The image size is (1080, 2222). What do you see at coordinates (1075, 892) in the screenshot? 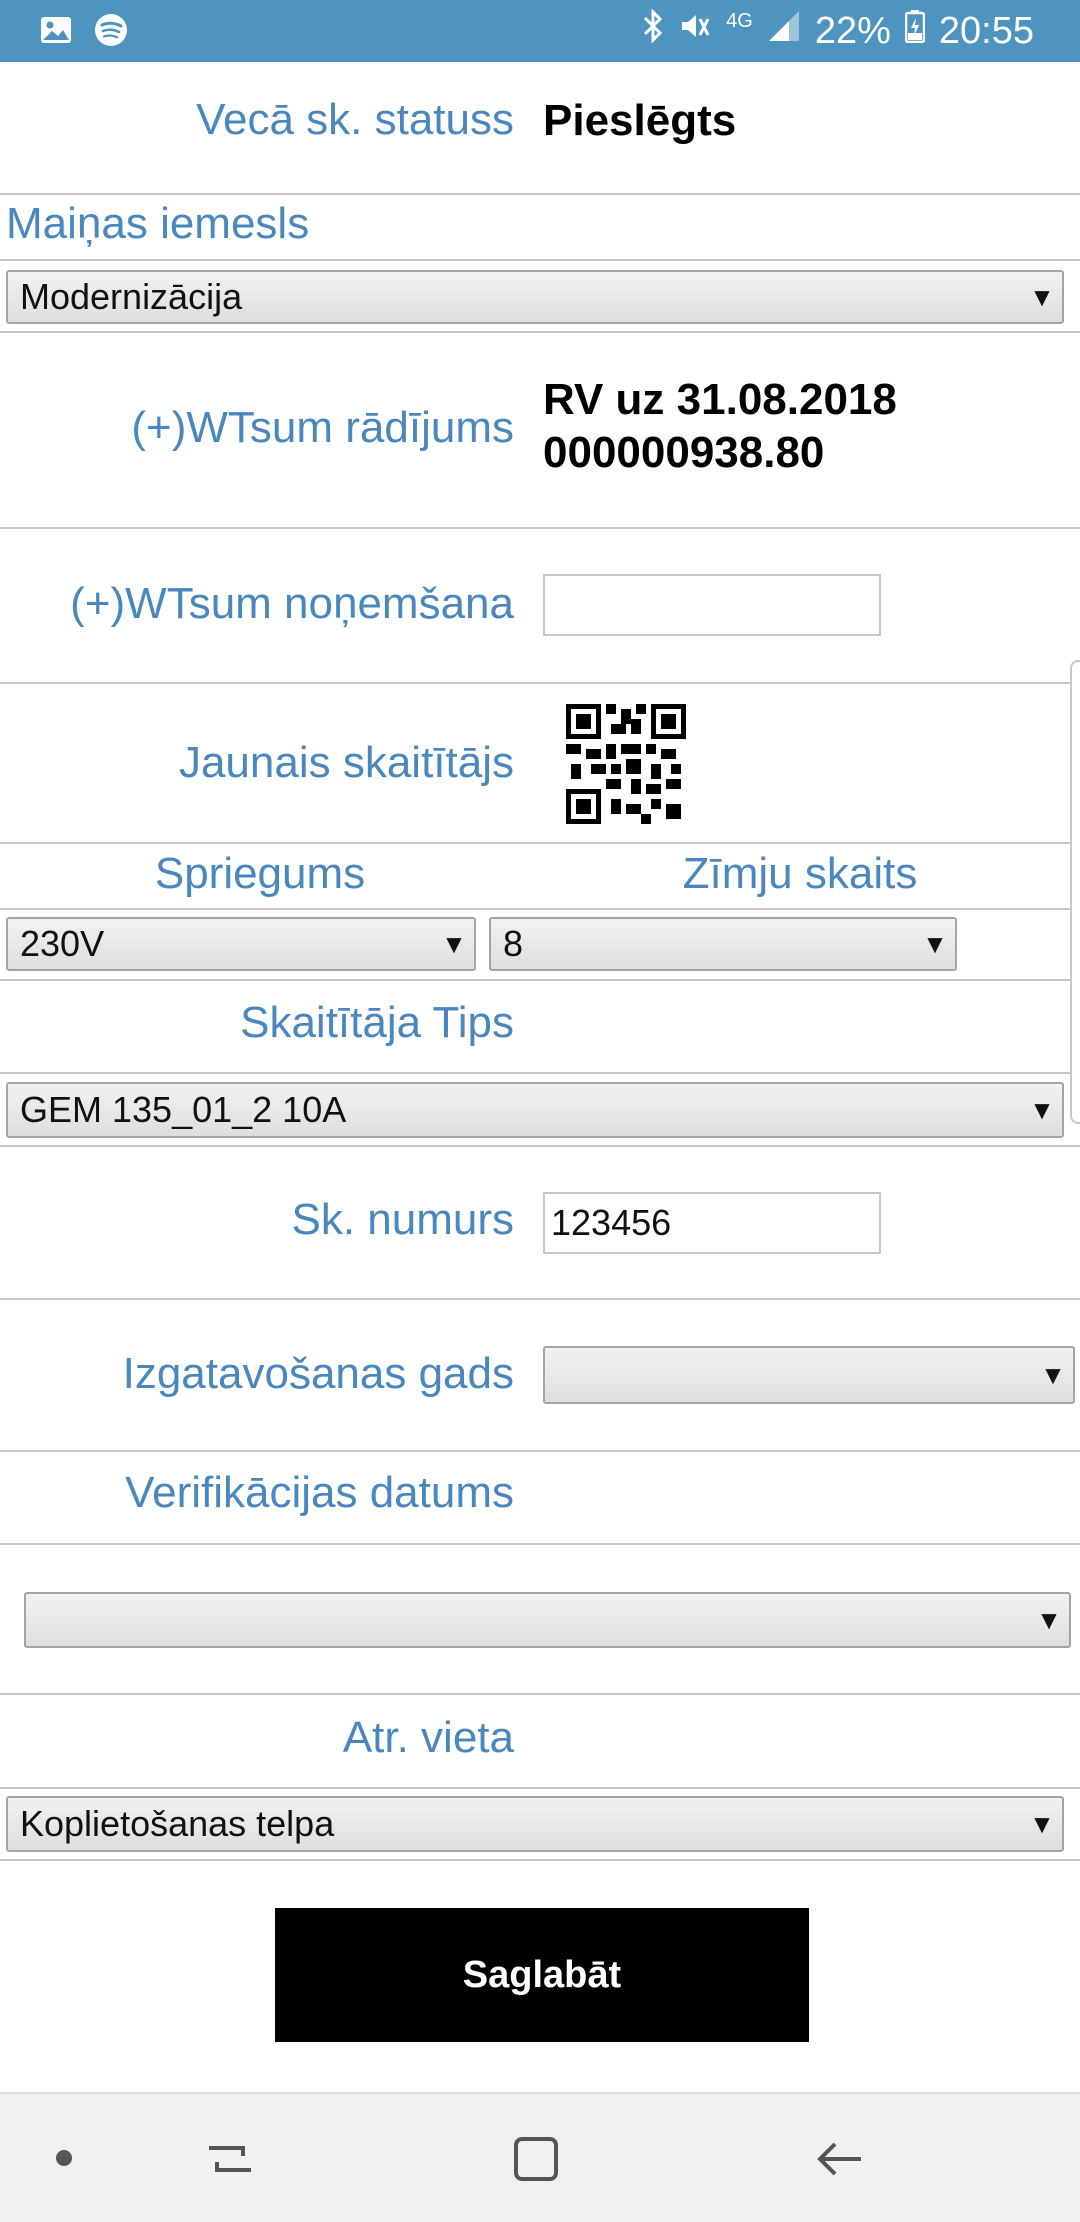
I see `side-panel-edge` at bounding box center [1075, 892].